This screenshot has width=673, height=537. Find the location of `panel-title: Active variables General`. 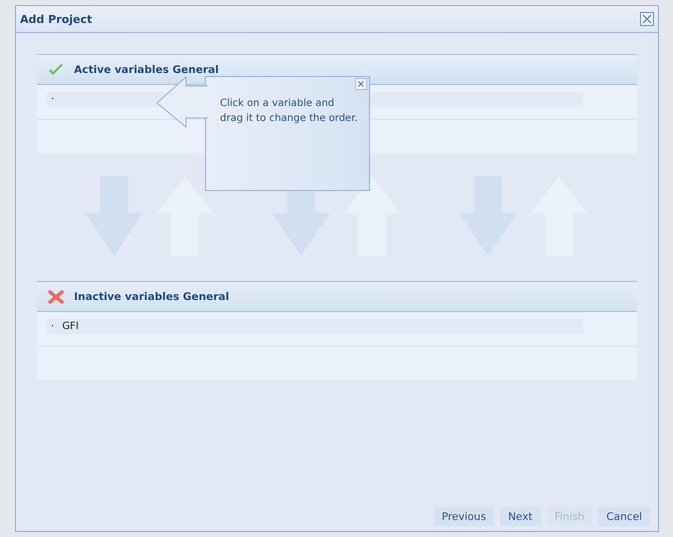

panel-title: Active variables General is located at coordinates (146, 70).